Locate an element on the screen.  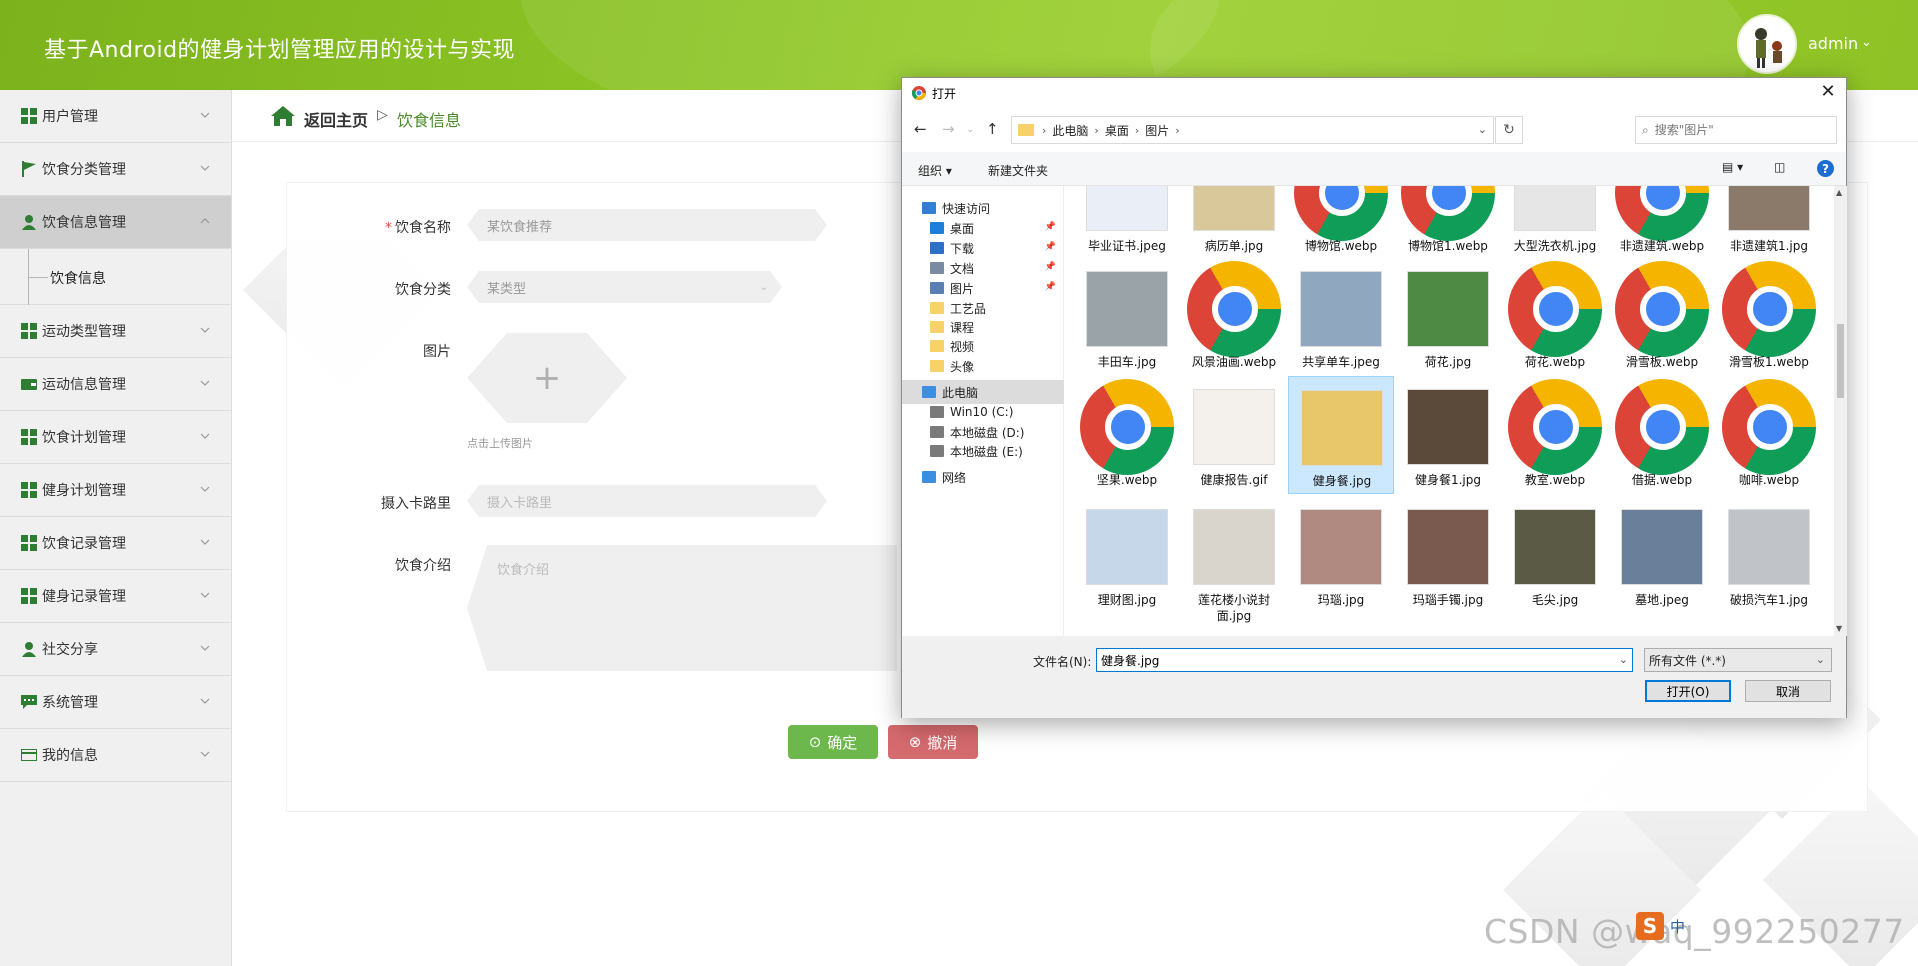
file-item: 坚果.webp is located at coordinates (1127, 435).